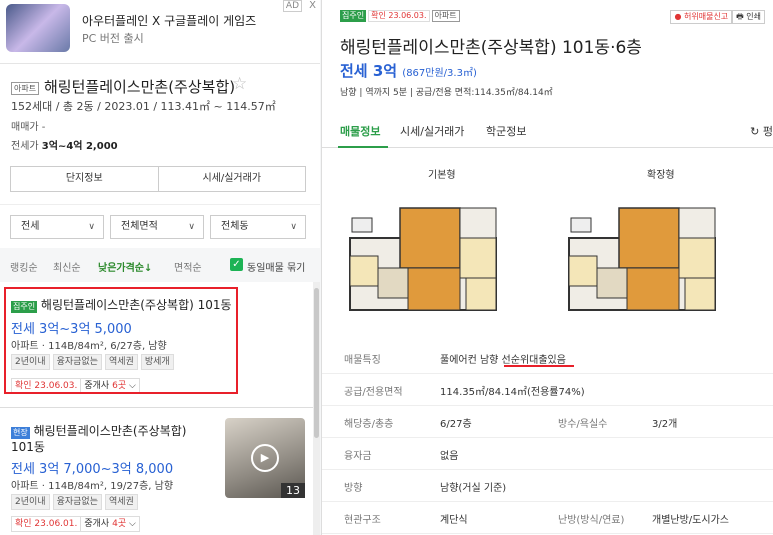  What do you see at coordinates (503, 360) in the screenshot?
I see `row-value: 풀에어컨 남향 선순위대출있음` at bounding box center [503, 360].